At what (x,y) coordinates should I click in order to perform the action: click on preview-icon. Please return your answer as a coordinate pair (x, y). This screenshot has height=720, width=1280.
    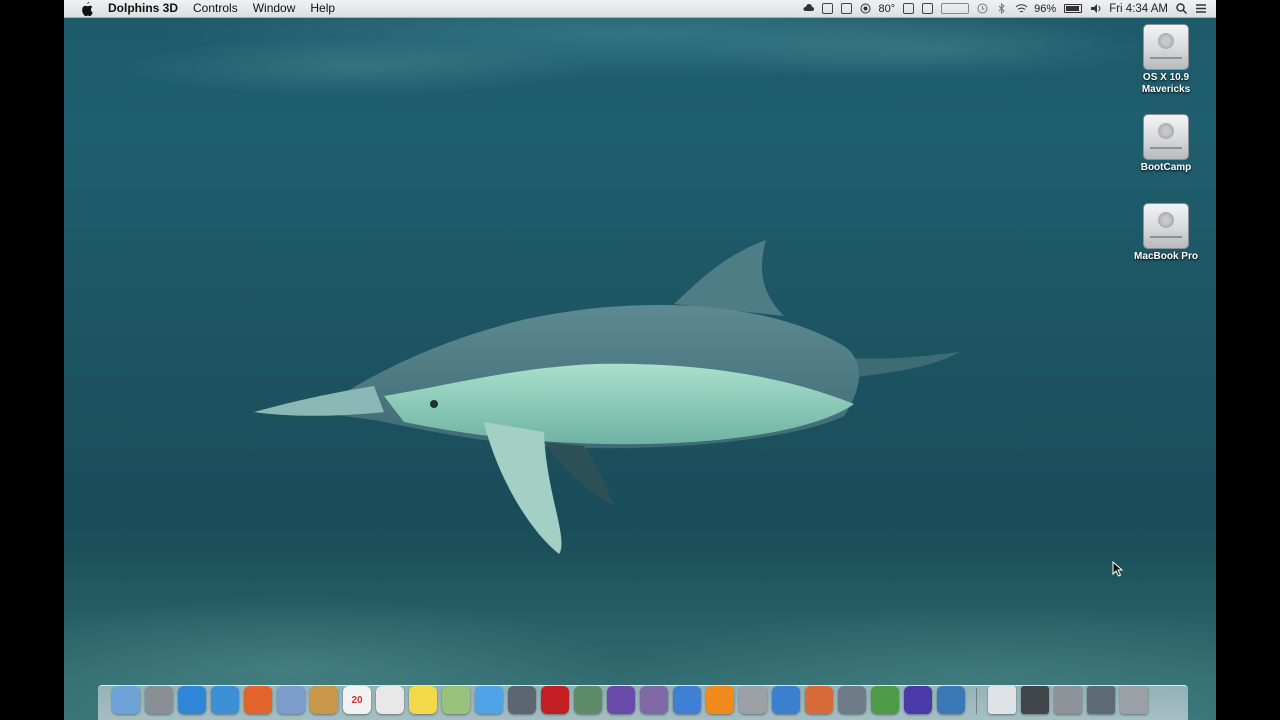
    Looking at the image, I should click on (291, 700).